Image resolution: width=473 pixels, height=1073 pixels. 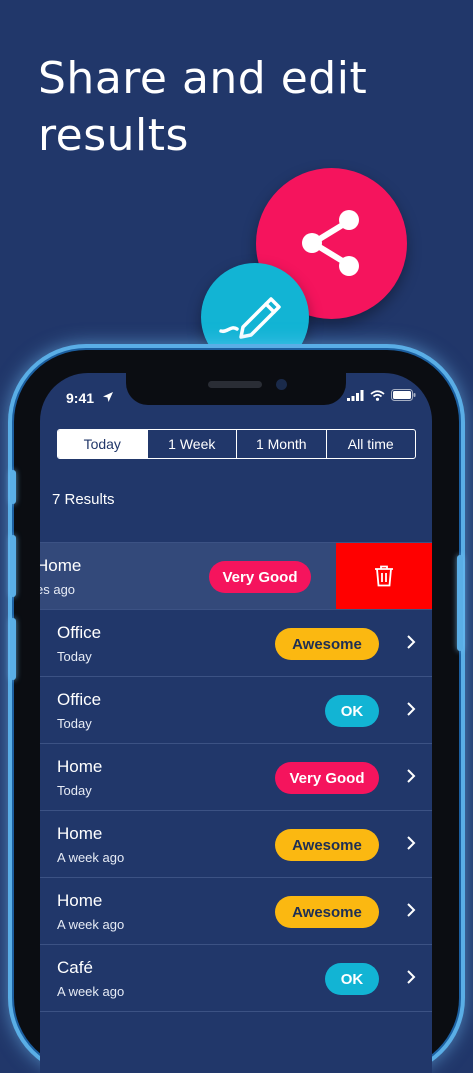 I want to click on time-range-segmented-control: Today 1 Week 1 Month All time, so click(x=236, y=444).